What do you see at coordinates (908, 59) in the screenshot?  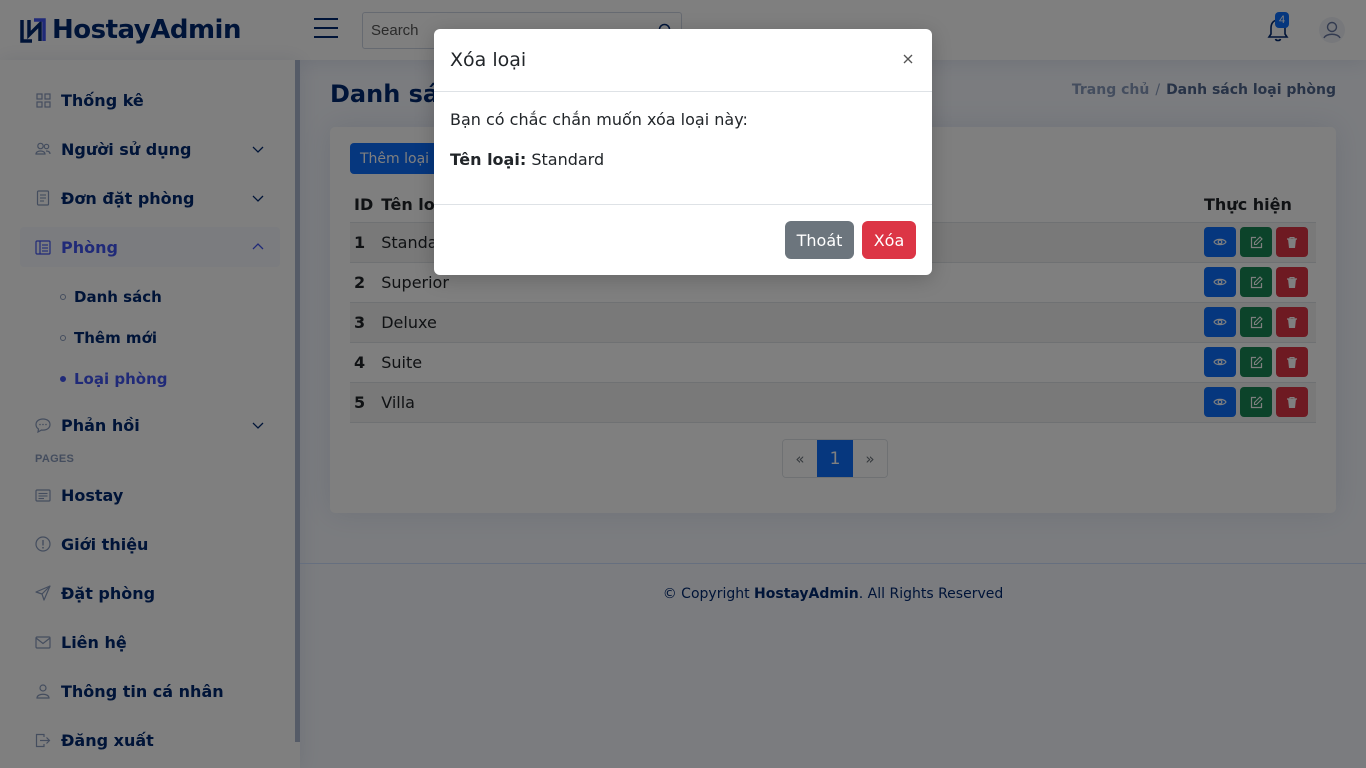 I see `close-icon` at bounding box center [908, 59].